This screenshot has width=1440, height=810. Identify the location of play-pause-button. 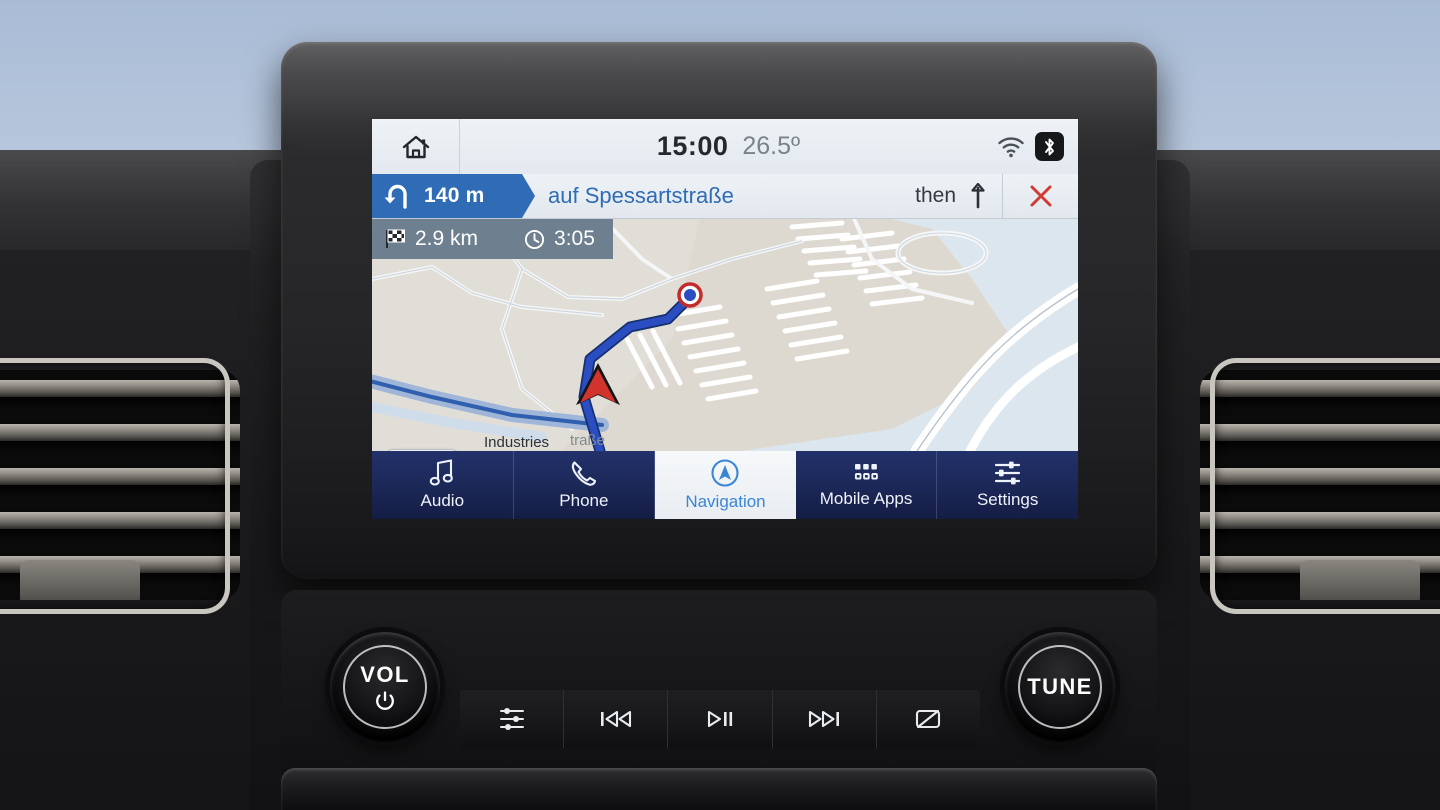
(720, 719).